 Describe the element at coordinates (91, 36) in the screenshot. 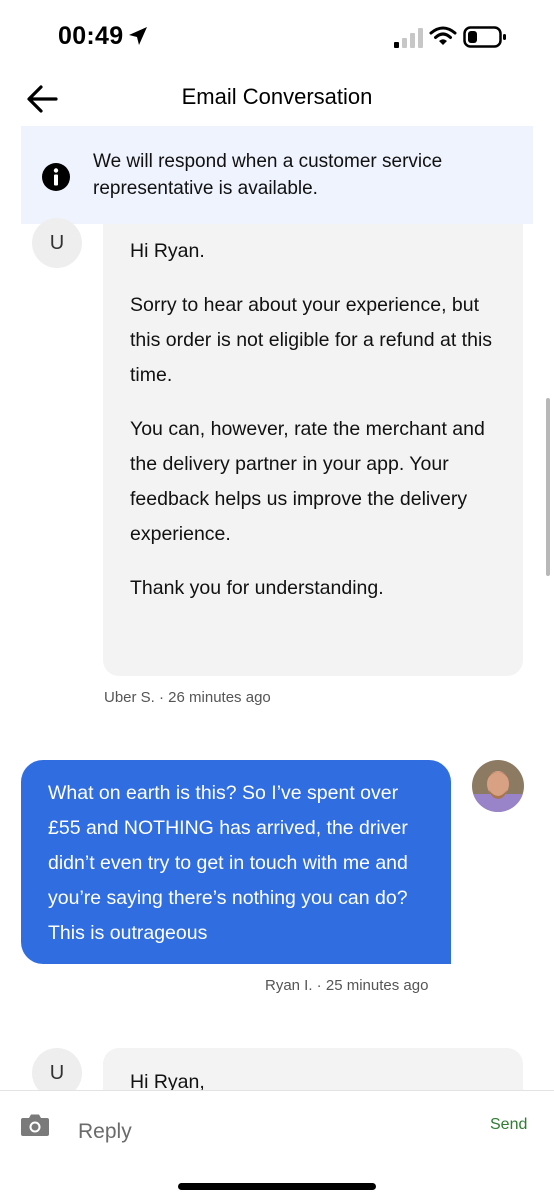

I see `status-time: 00:49` at that location.